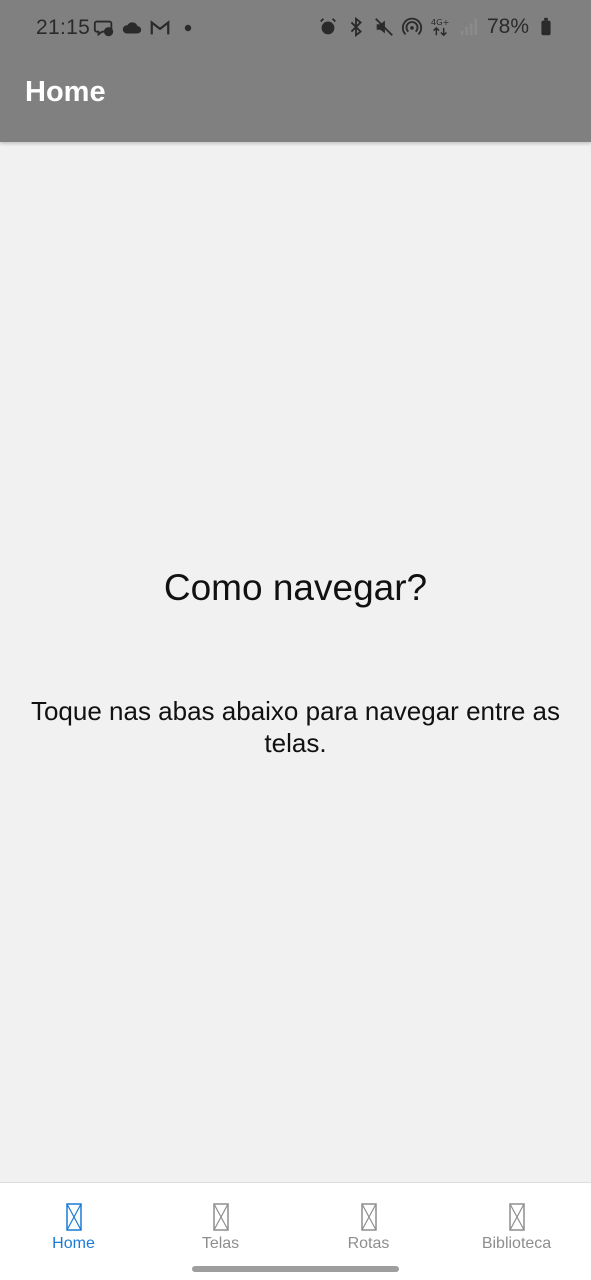 Image resolution: width=591 pixels, height=1280 pixels. Describe the element at coordinates (295, 1269) in the screenshot. I see `home-indicator` at that location.